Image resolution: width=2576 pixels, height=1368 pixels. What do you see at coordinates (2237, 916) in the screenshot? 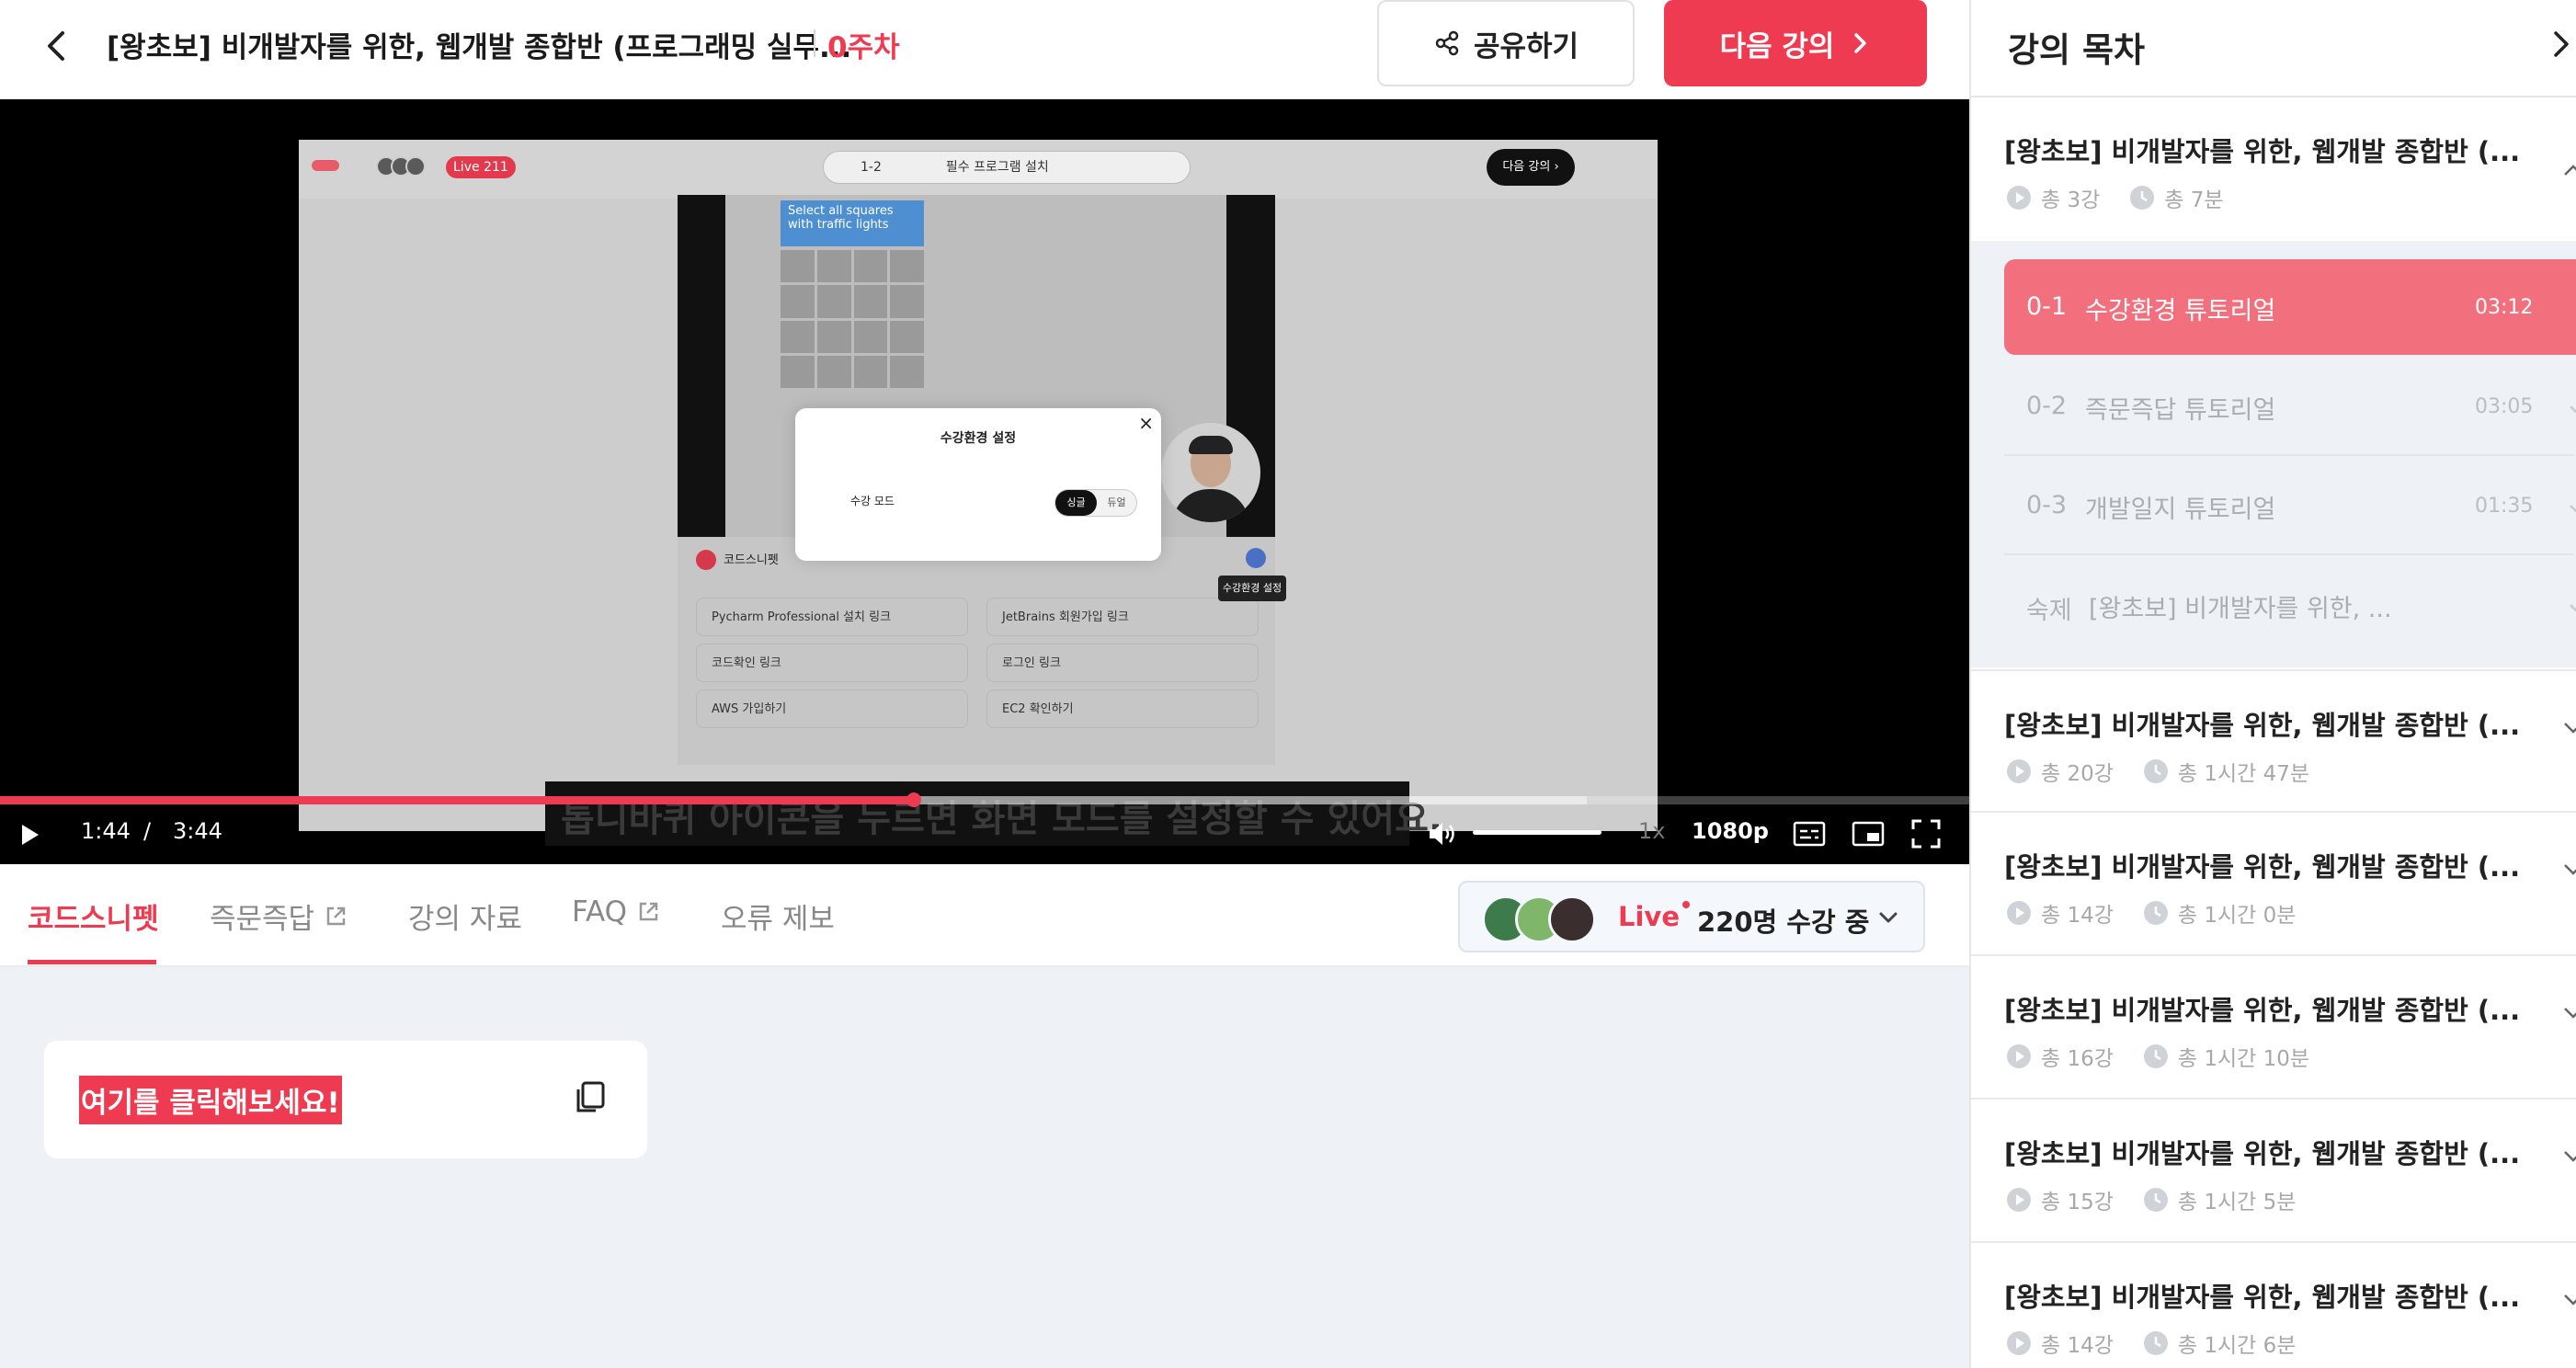
I see `section-duration: 총 1시간 0분` at bounding box center [2237, 916].